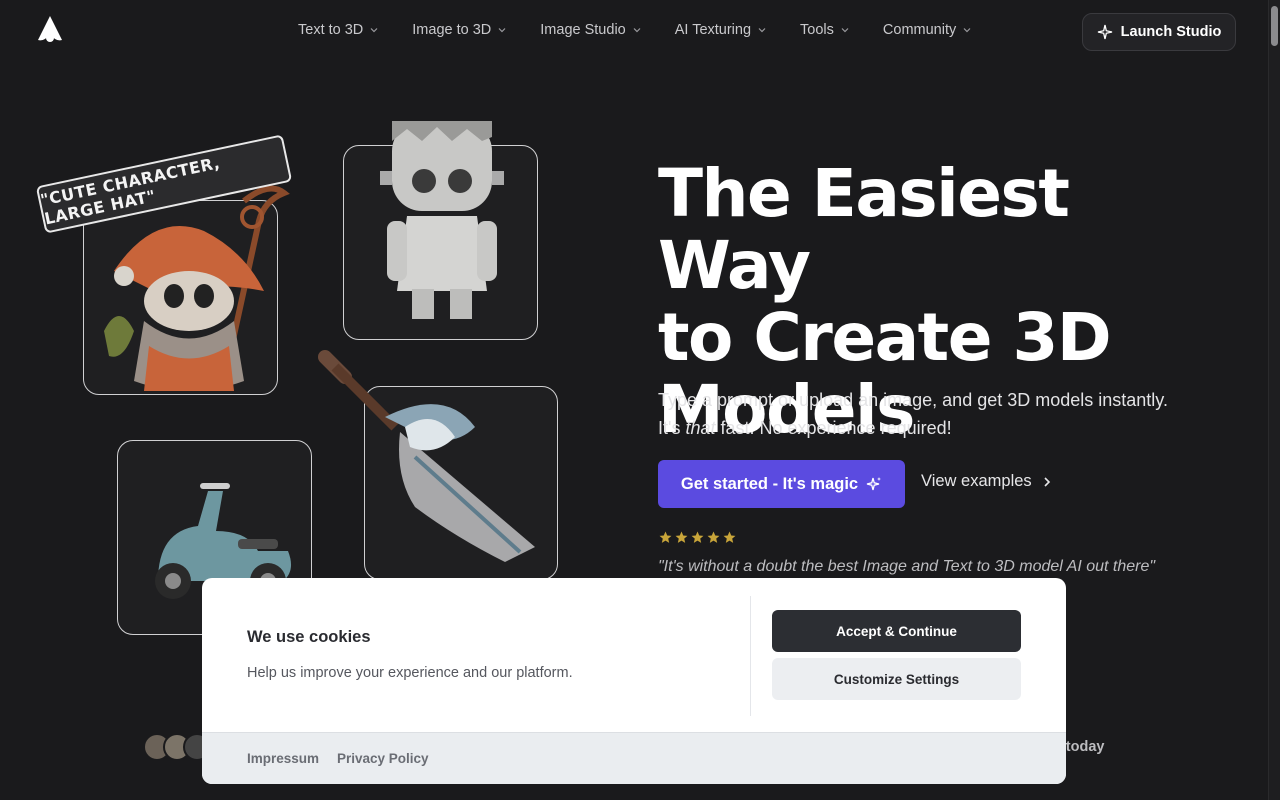 Image resolution: width=1280 pixels, height=800 pixels. I want to click on get-started-label: Get started - It's magic, so click(769, 483).